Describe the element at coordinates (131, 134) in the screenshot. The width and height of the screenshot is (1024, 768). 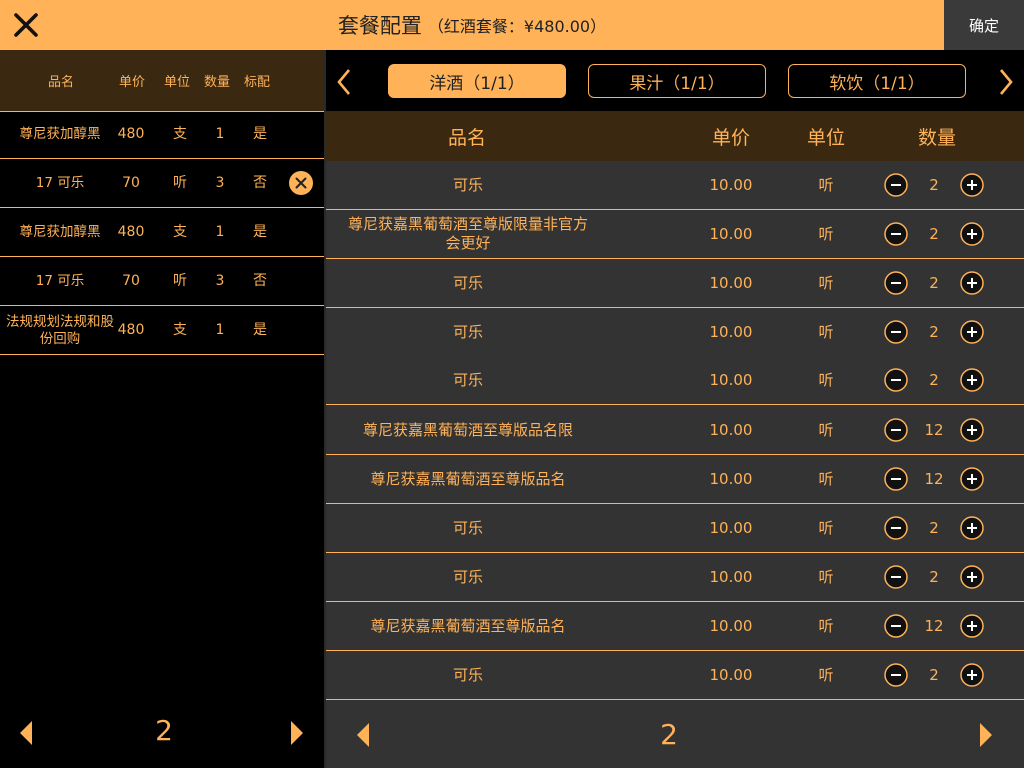
I see `item-price: 480` at that location.